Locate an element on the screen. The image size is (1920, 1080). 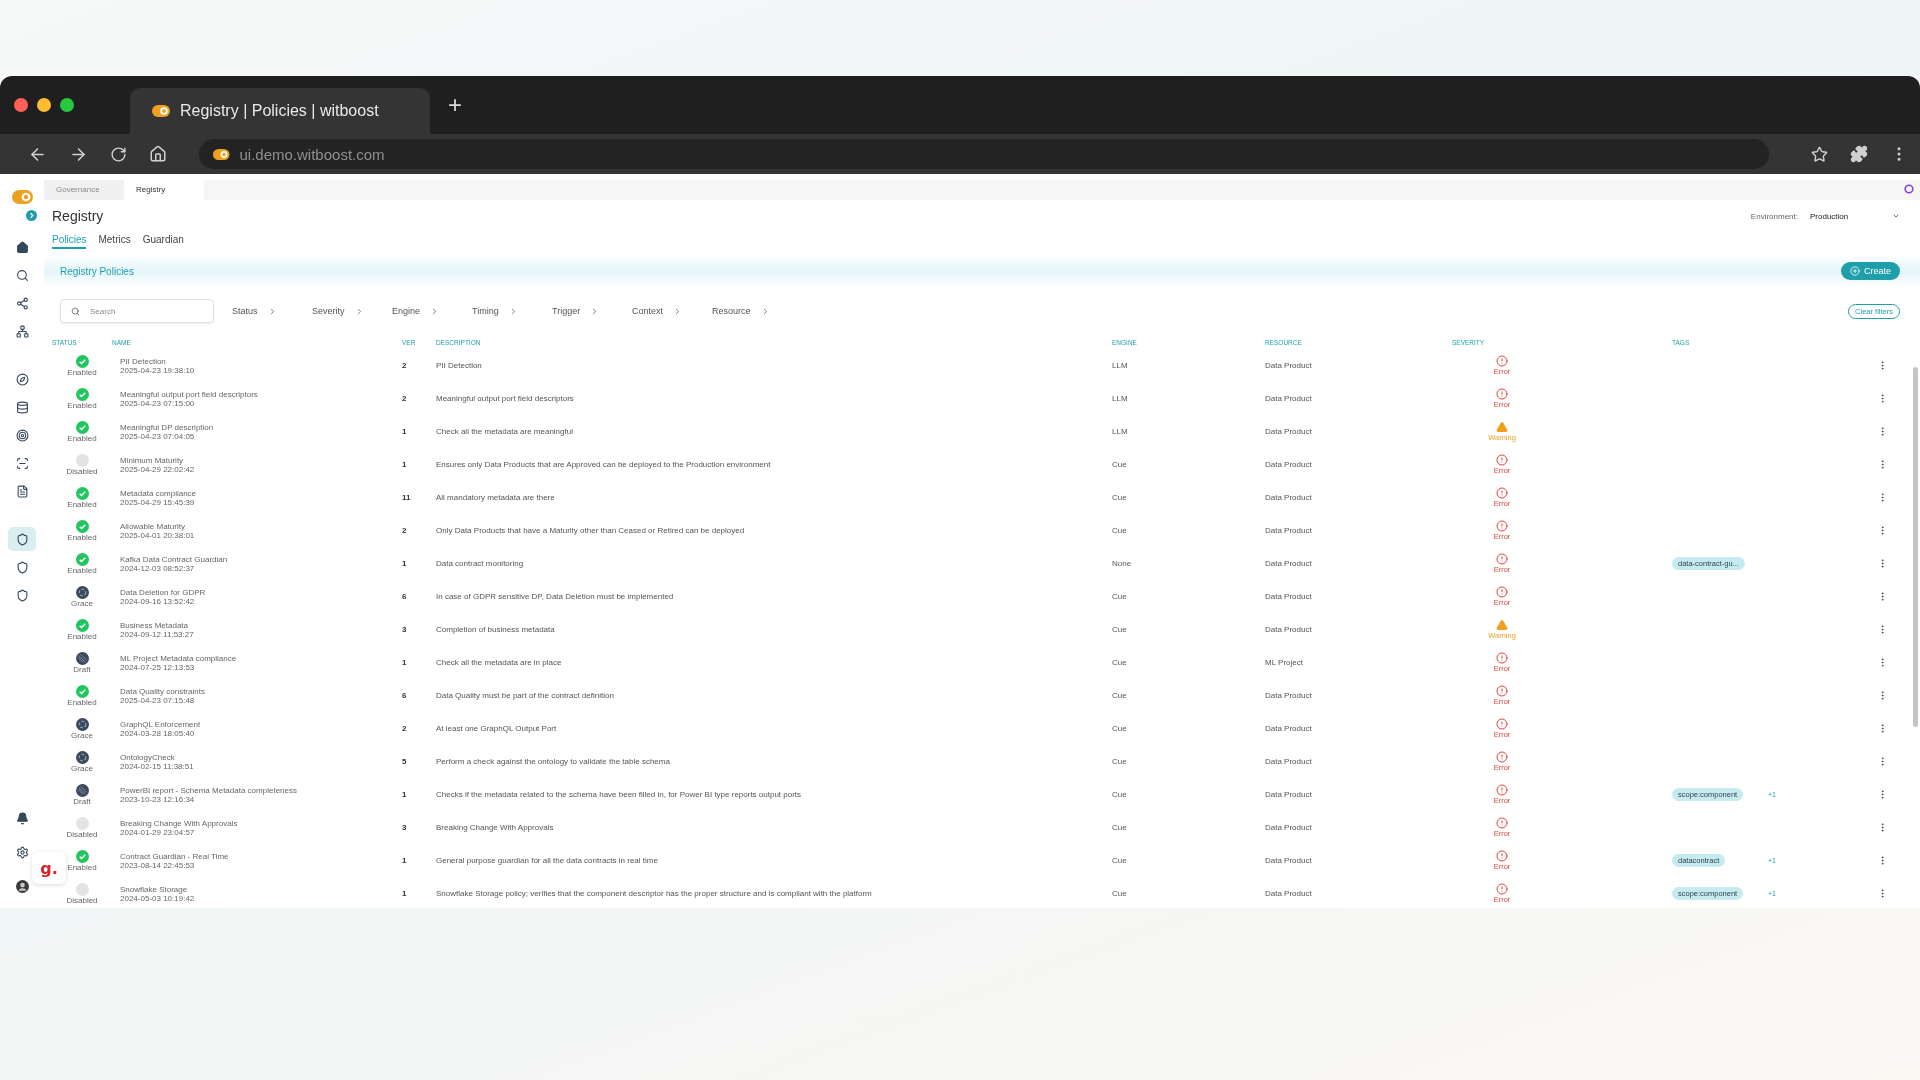
bookmark-star-icon is located at coordinates (1819, 154).